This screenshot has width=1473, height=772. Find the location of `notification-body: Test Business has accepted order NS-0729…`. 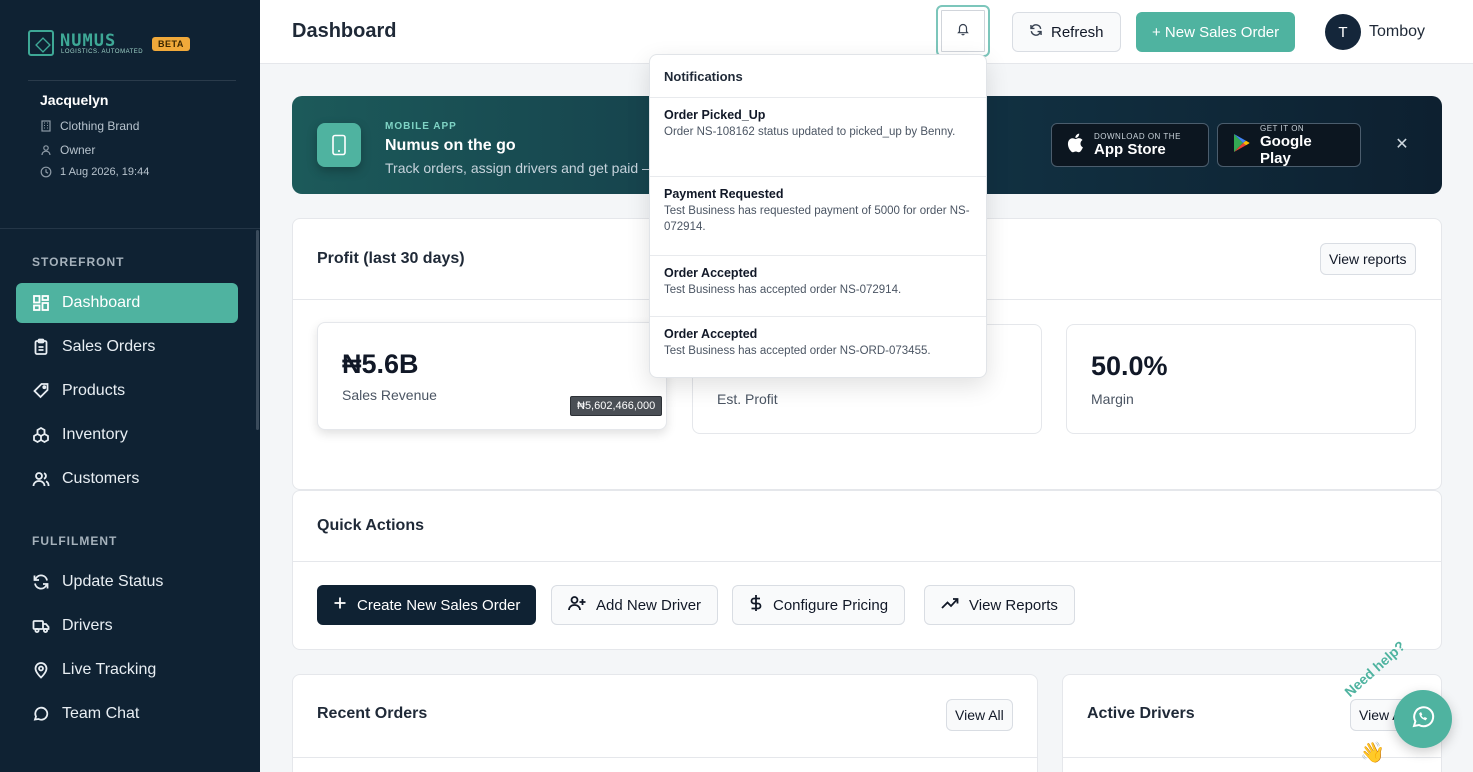

notification-body: Test Business has accepted order NS-0729… is located at coordinates (783, 290).